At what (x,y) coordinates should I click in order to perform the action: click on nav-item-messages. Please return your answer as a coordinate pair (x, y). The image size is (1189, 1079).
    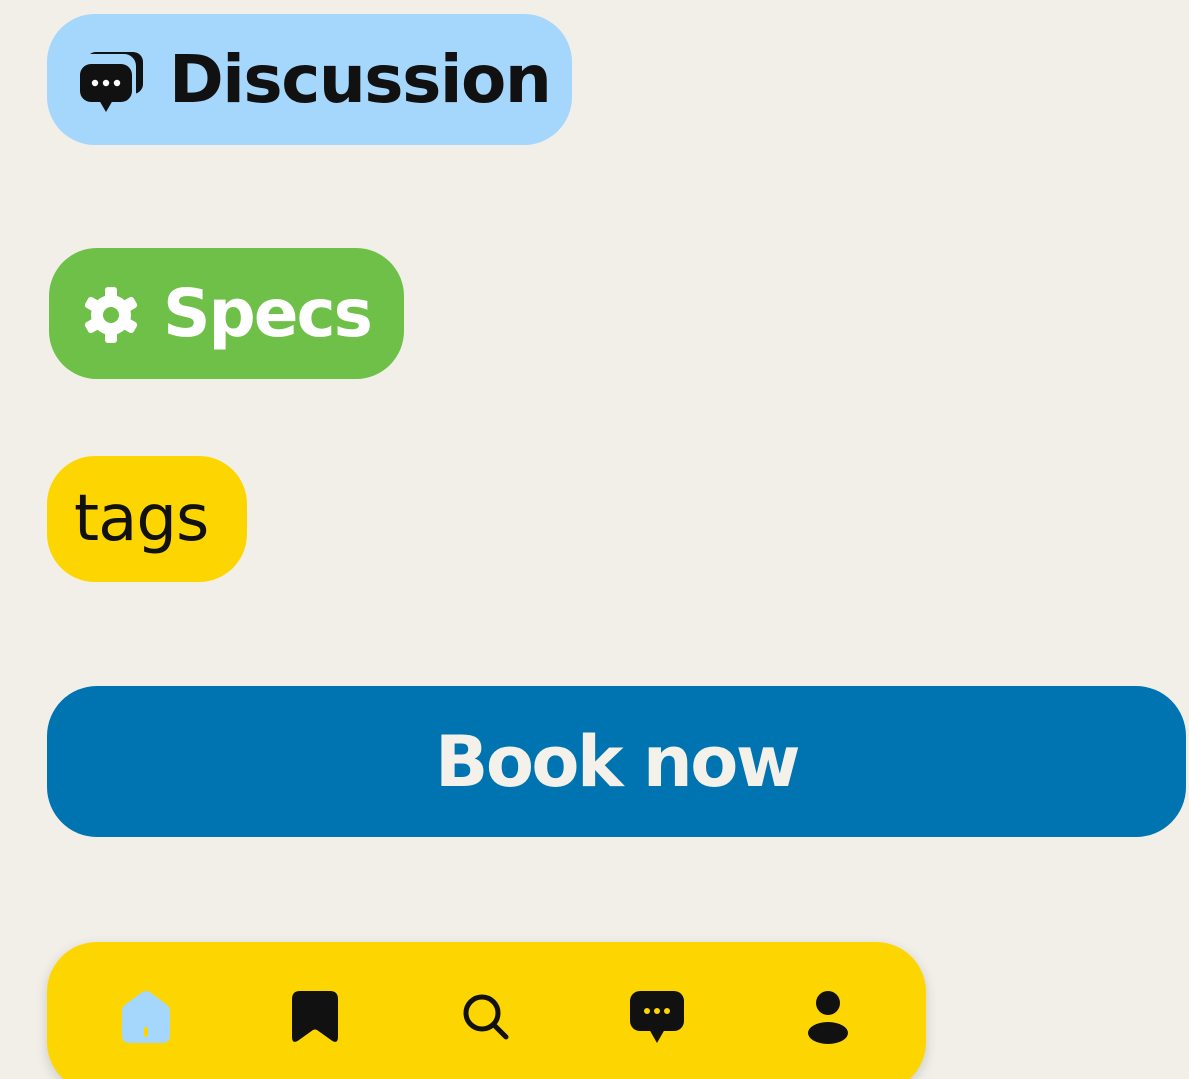
    Looking at the image, I should click on (657, 1017).